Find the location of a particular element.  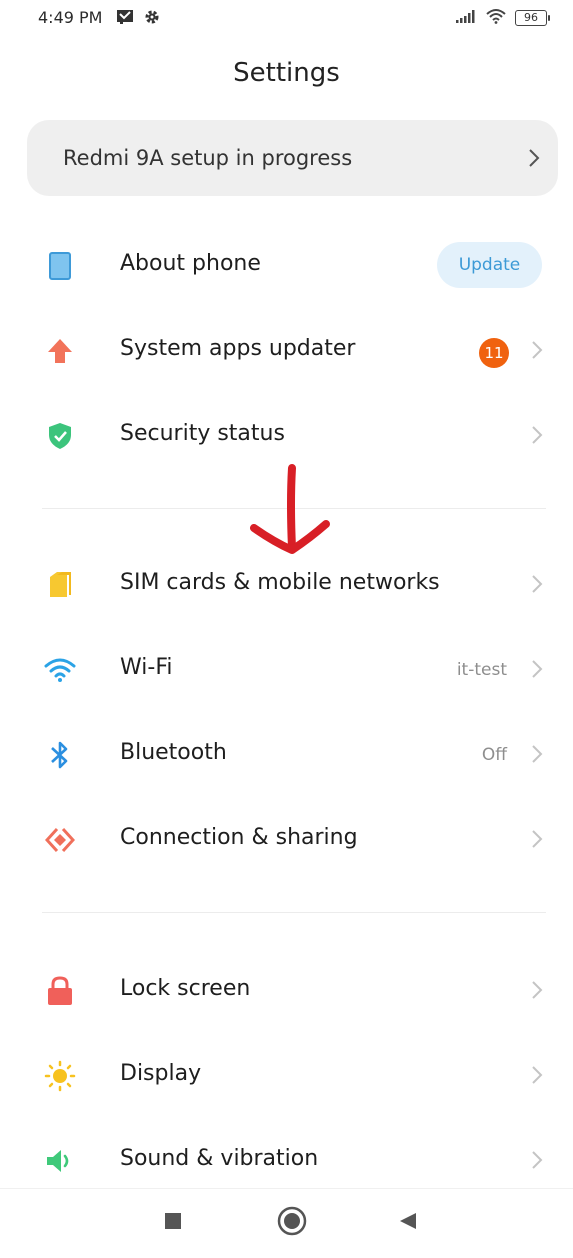

setup-banner: Redmi 9A setup in progress is located at coordinates (292, 158).